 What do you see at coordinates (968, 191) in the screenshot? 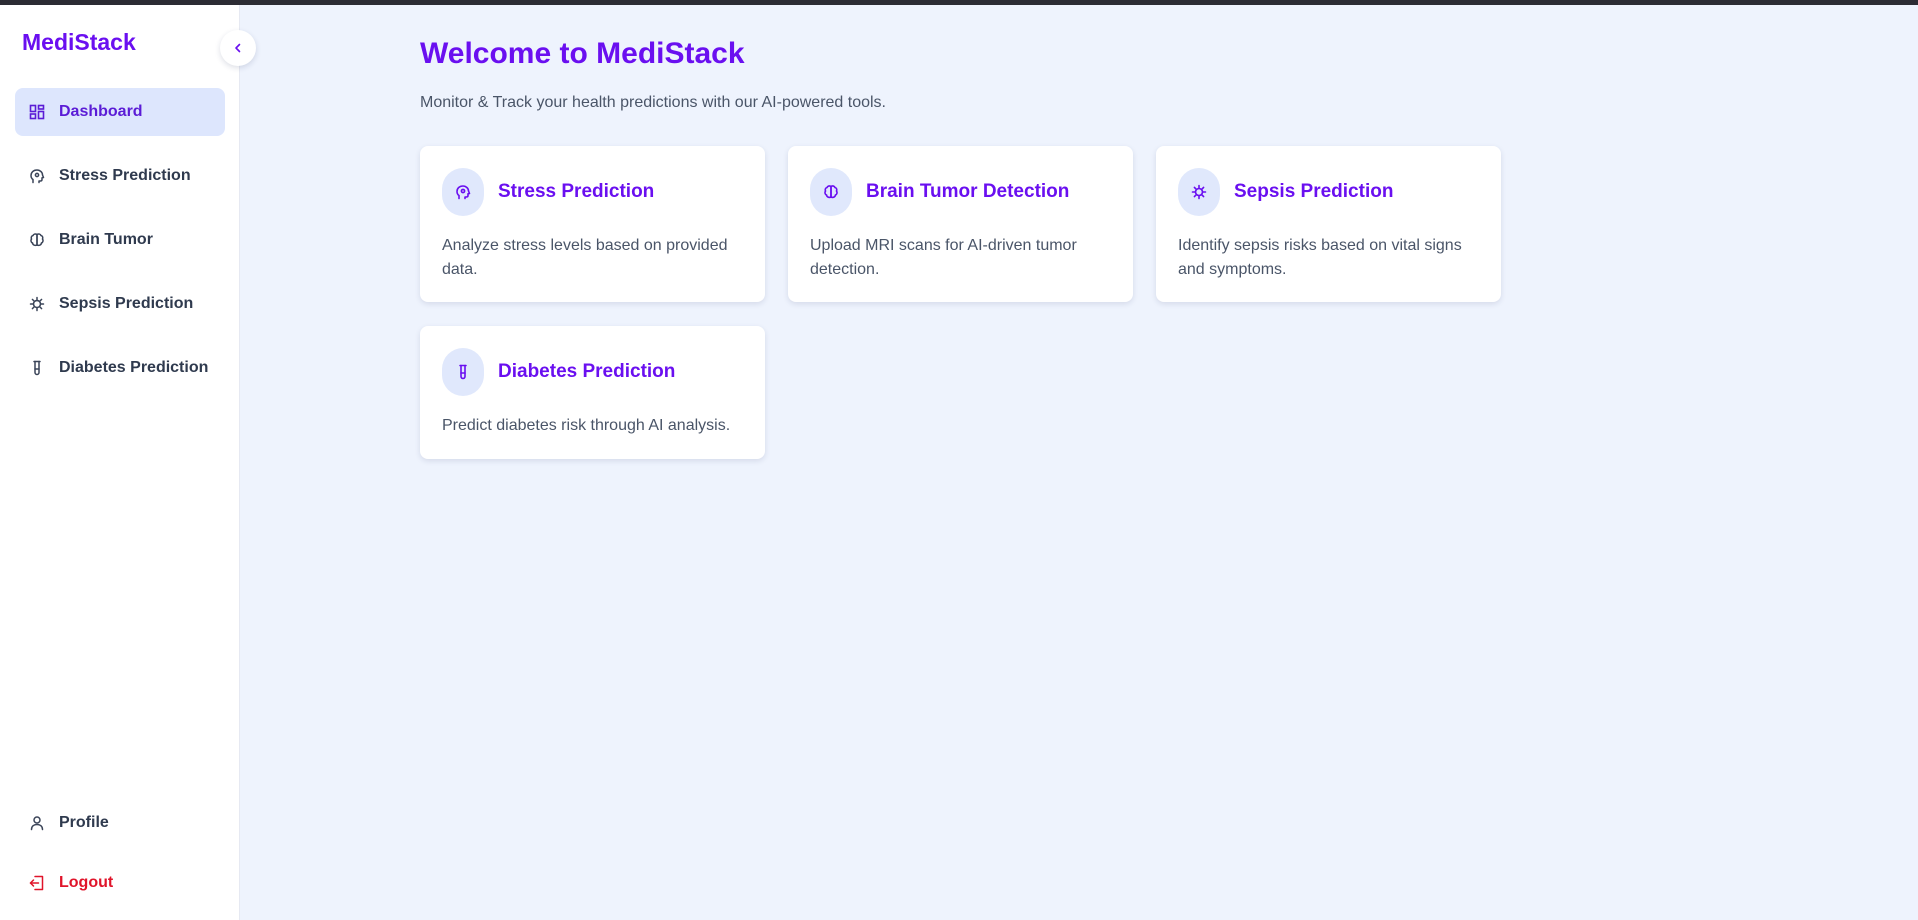
I see `card-title: Brain Tumor Detection` at bounding box center [968, 191].